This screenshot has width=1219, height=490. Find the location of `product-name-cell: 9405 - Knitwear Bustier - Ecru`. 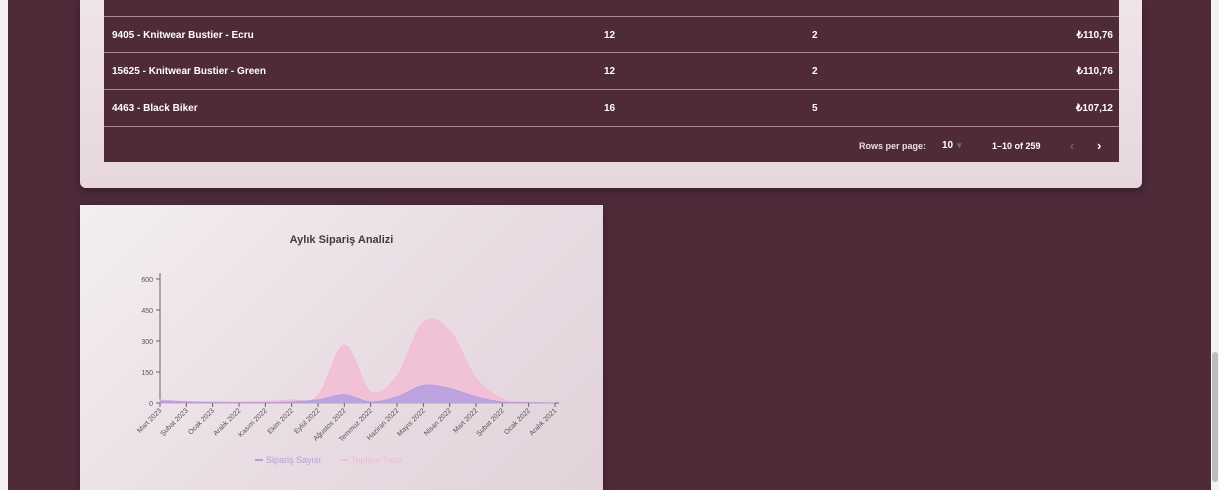

product-name-cell: 9405 - Knitwear Bustier - Ecru is located at coordinates (183, 35).